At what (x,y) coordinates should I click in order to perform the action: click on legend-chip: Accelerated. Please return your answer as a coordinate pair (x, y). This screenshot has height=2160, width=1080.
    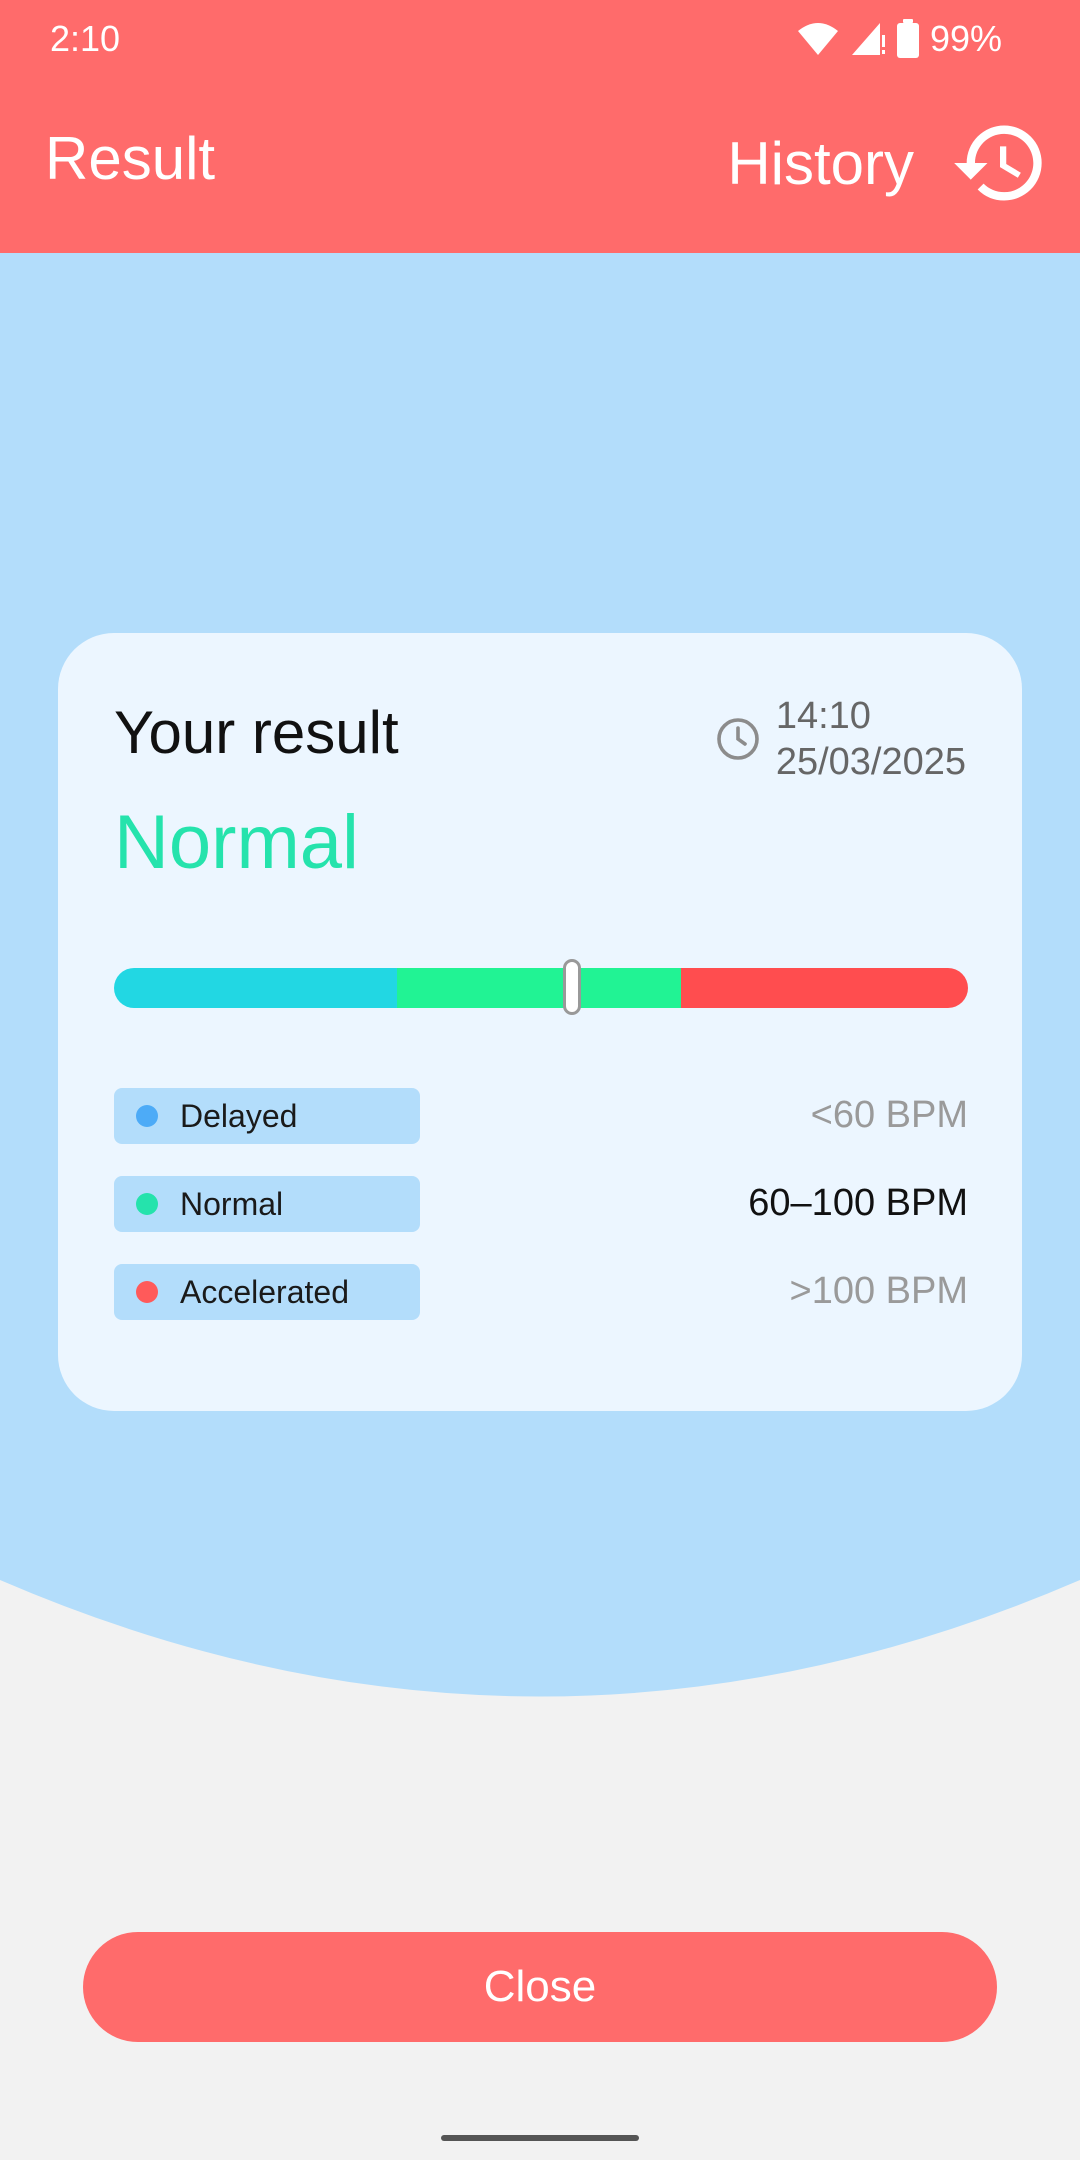
    Looking at the image, I should click on (267, 1292).